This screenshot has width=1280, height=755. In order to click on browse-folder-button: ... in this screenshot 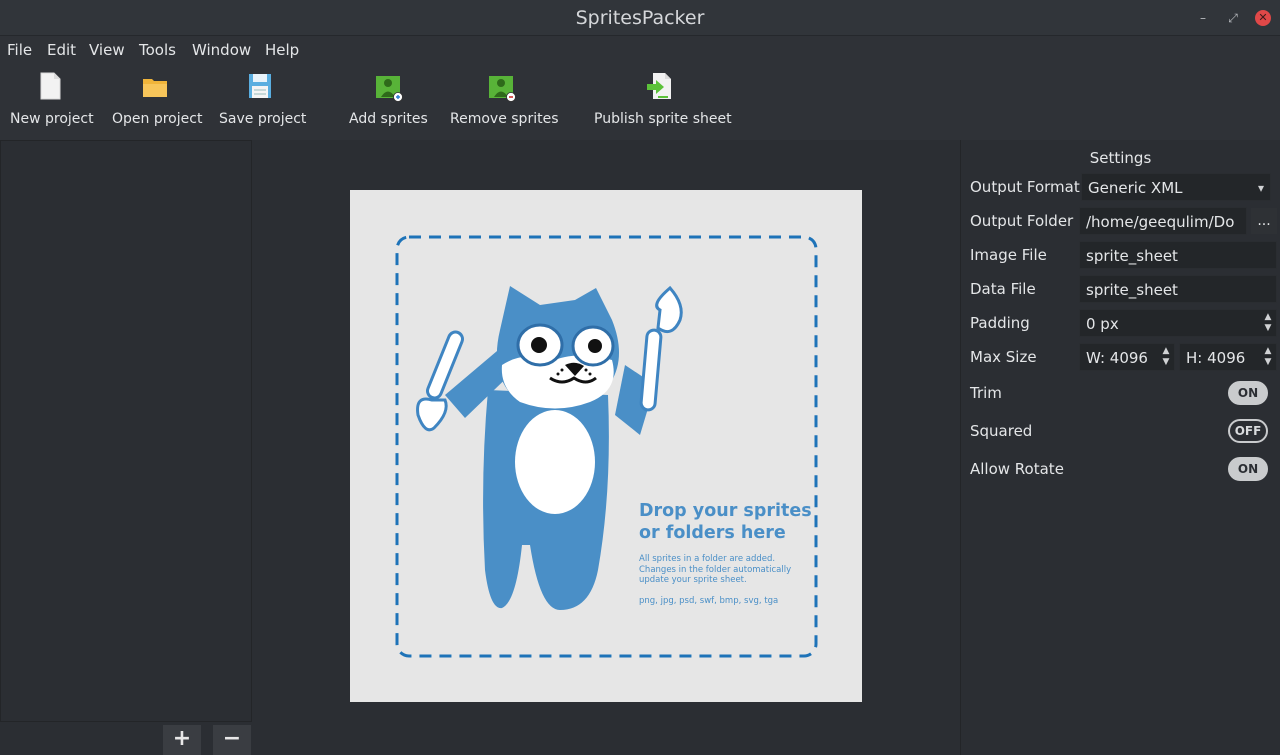, I will do `click(1264, 221)`.